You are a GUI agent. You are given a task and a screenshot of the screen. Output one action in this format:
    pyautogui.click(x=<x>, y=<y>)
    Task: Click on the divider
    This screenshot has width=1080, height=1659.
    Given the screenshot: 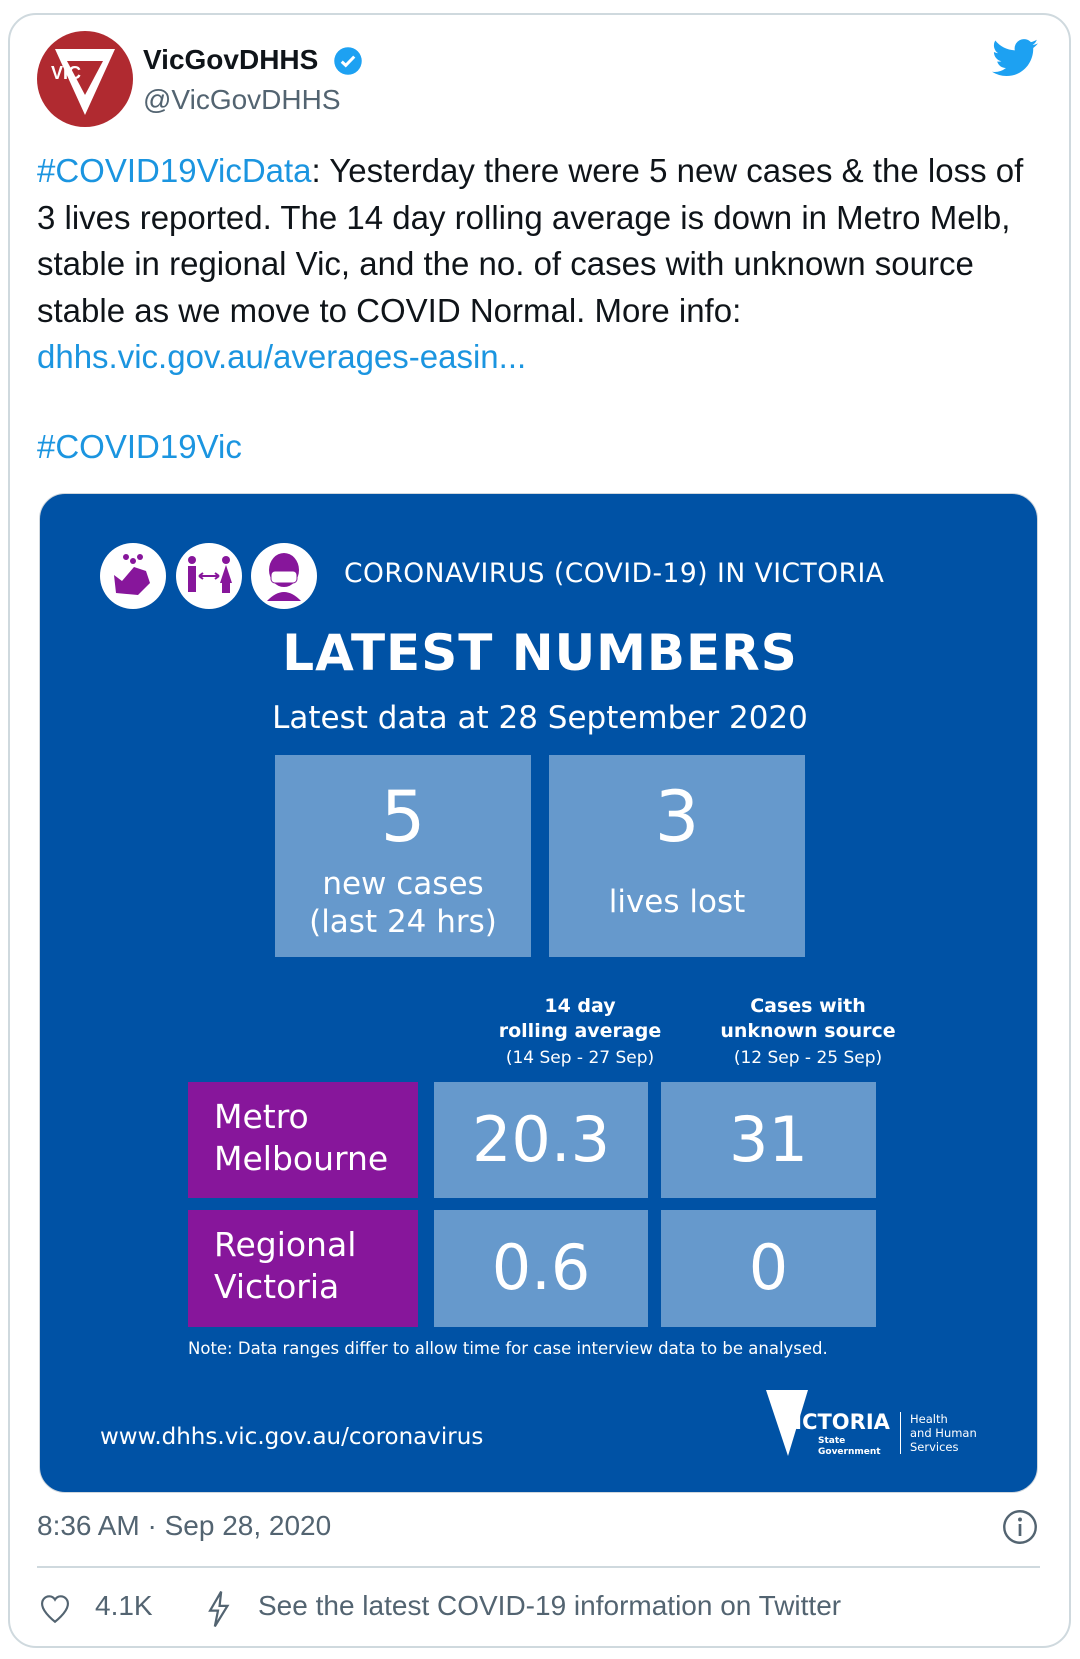 What is the action you would take?
    pyautogui.click(x=538, y=1567)
    